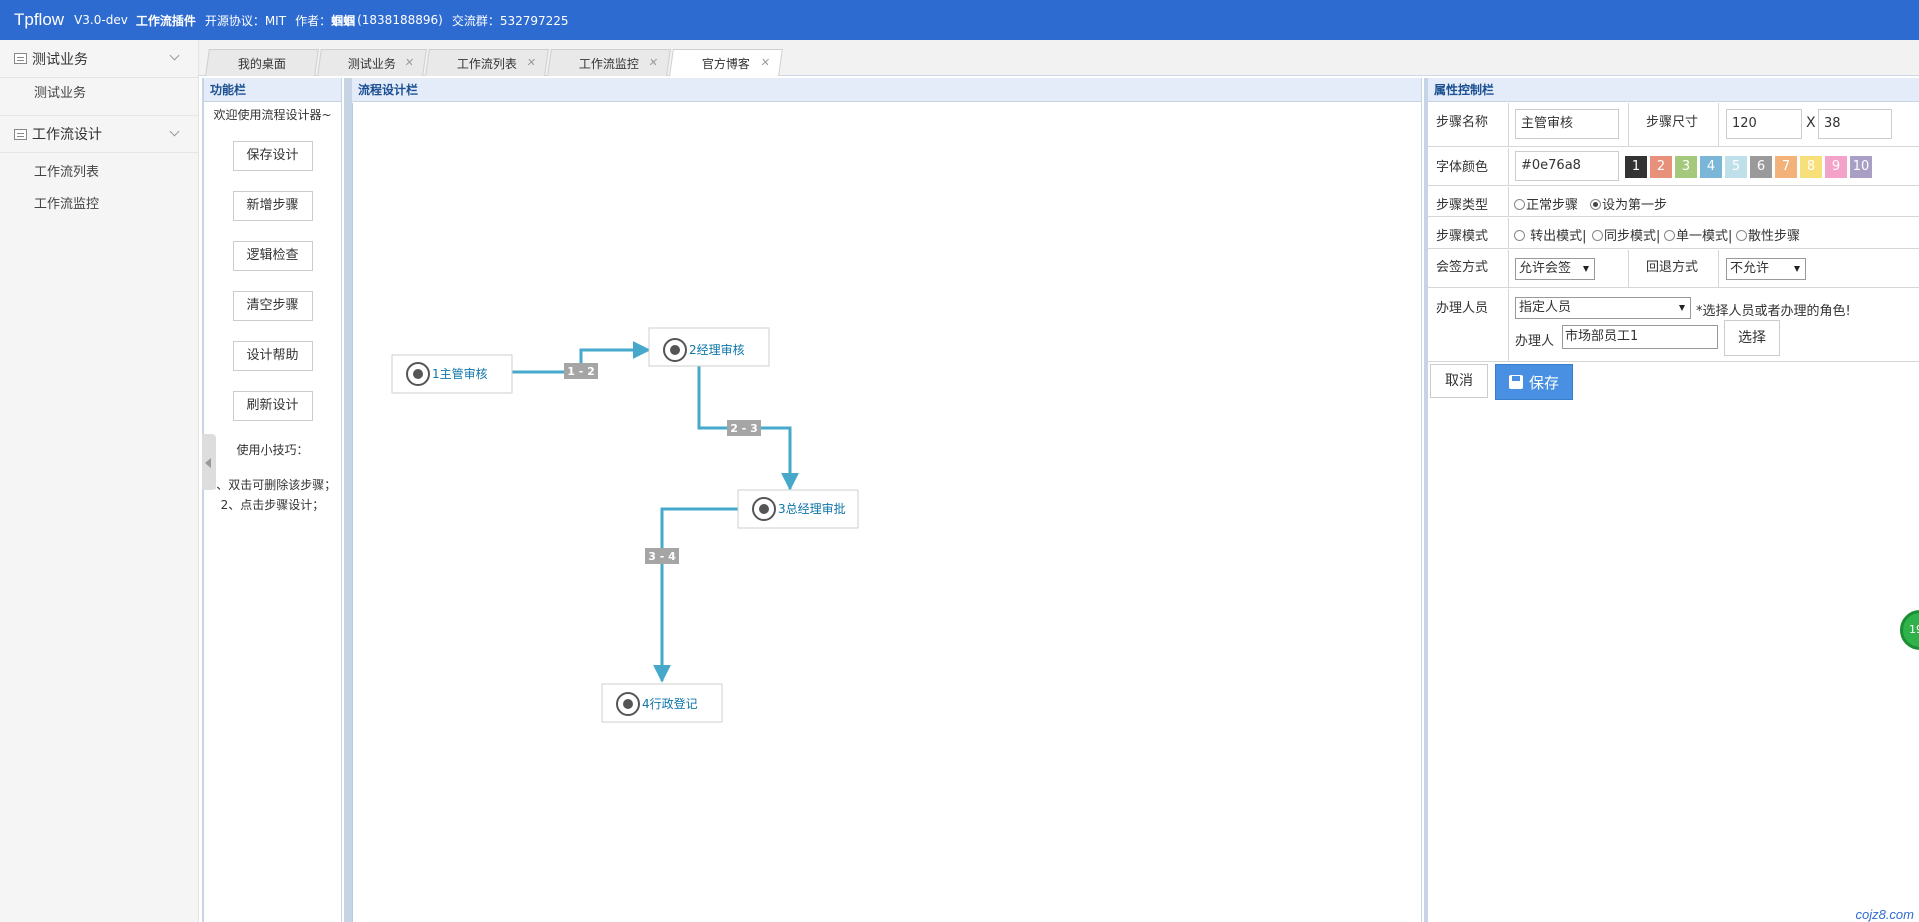 This screenshot has height=922, width=1919. Describe the element at coordinates (581, 371) in the screenshot. I see `edge-label: 1 - 2` at that location.